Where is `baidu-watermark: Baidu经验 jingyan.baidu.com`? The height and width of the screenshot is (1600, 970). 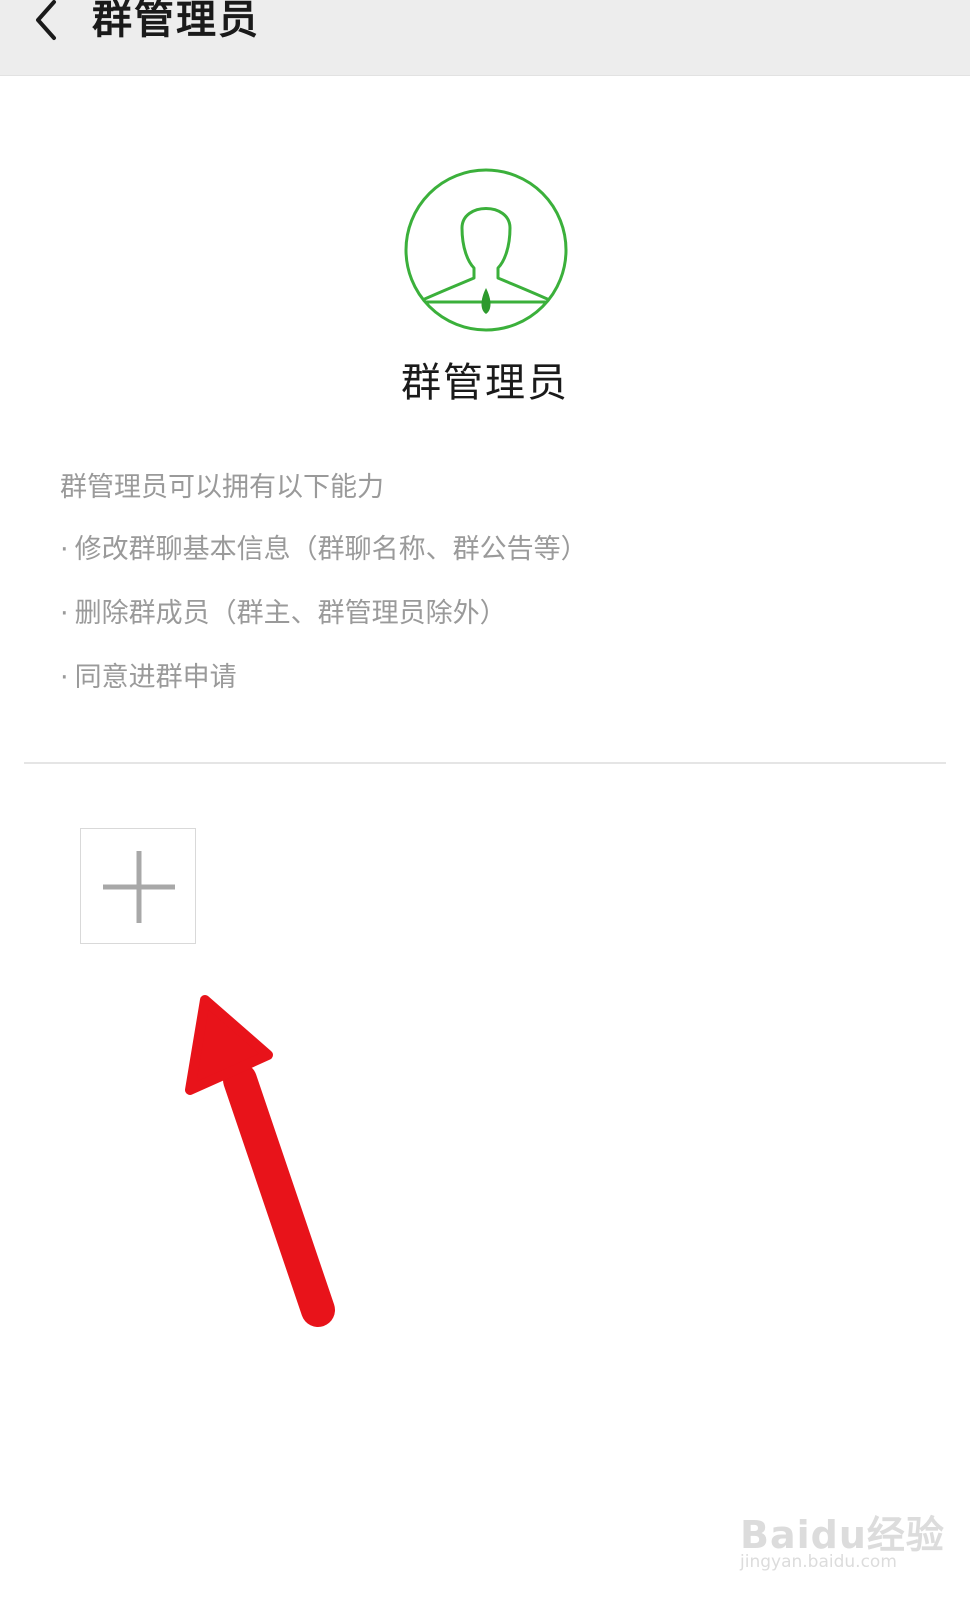 baidu-watermark: Baidu经验 jingyan.baidu.com is located at coordinates (850, 1540).